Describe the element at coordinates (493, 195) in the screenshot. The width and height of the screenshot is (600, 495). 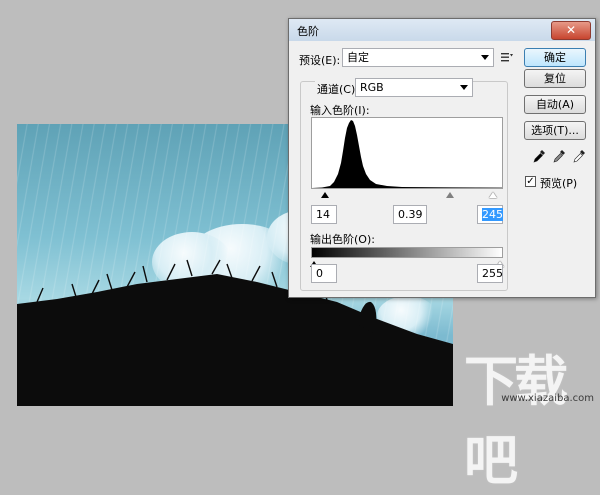
I see `white-point-handle` at that location.